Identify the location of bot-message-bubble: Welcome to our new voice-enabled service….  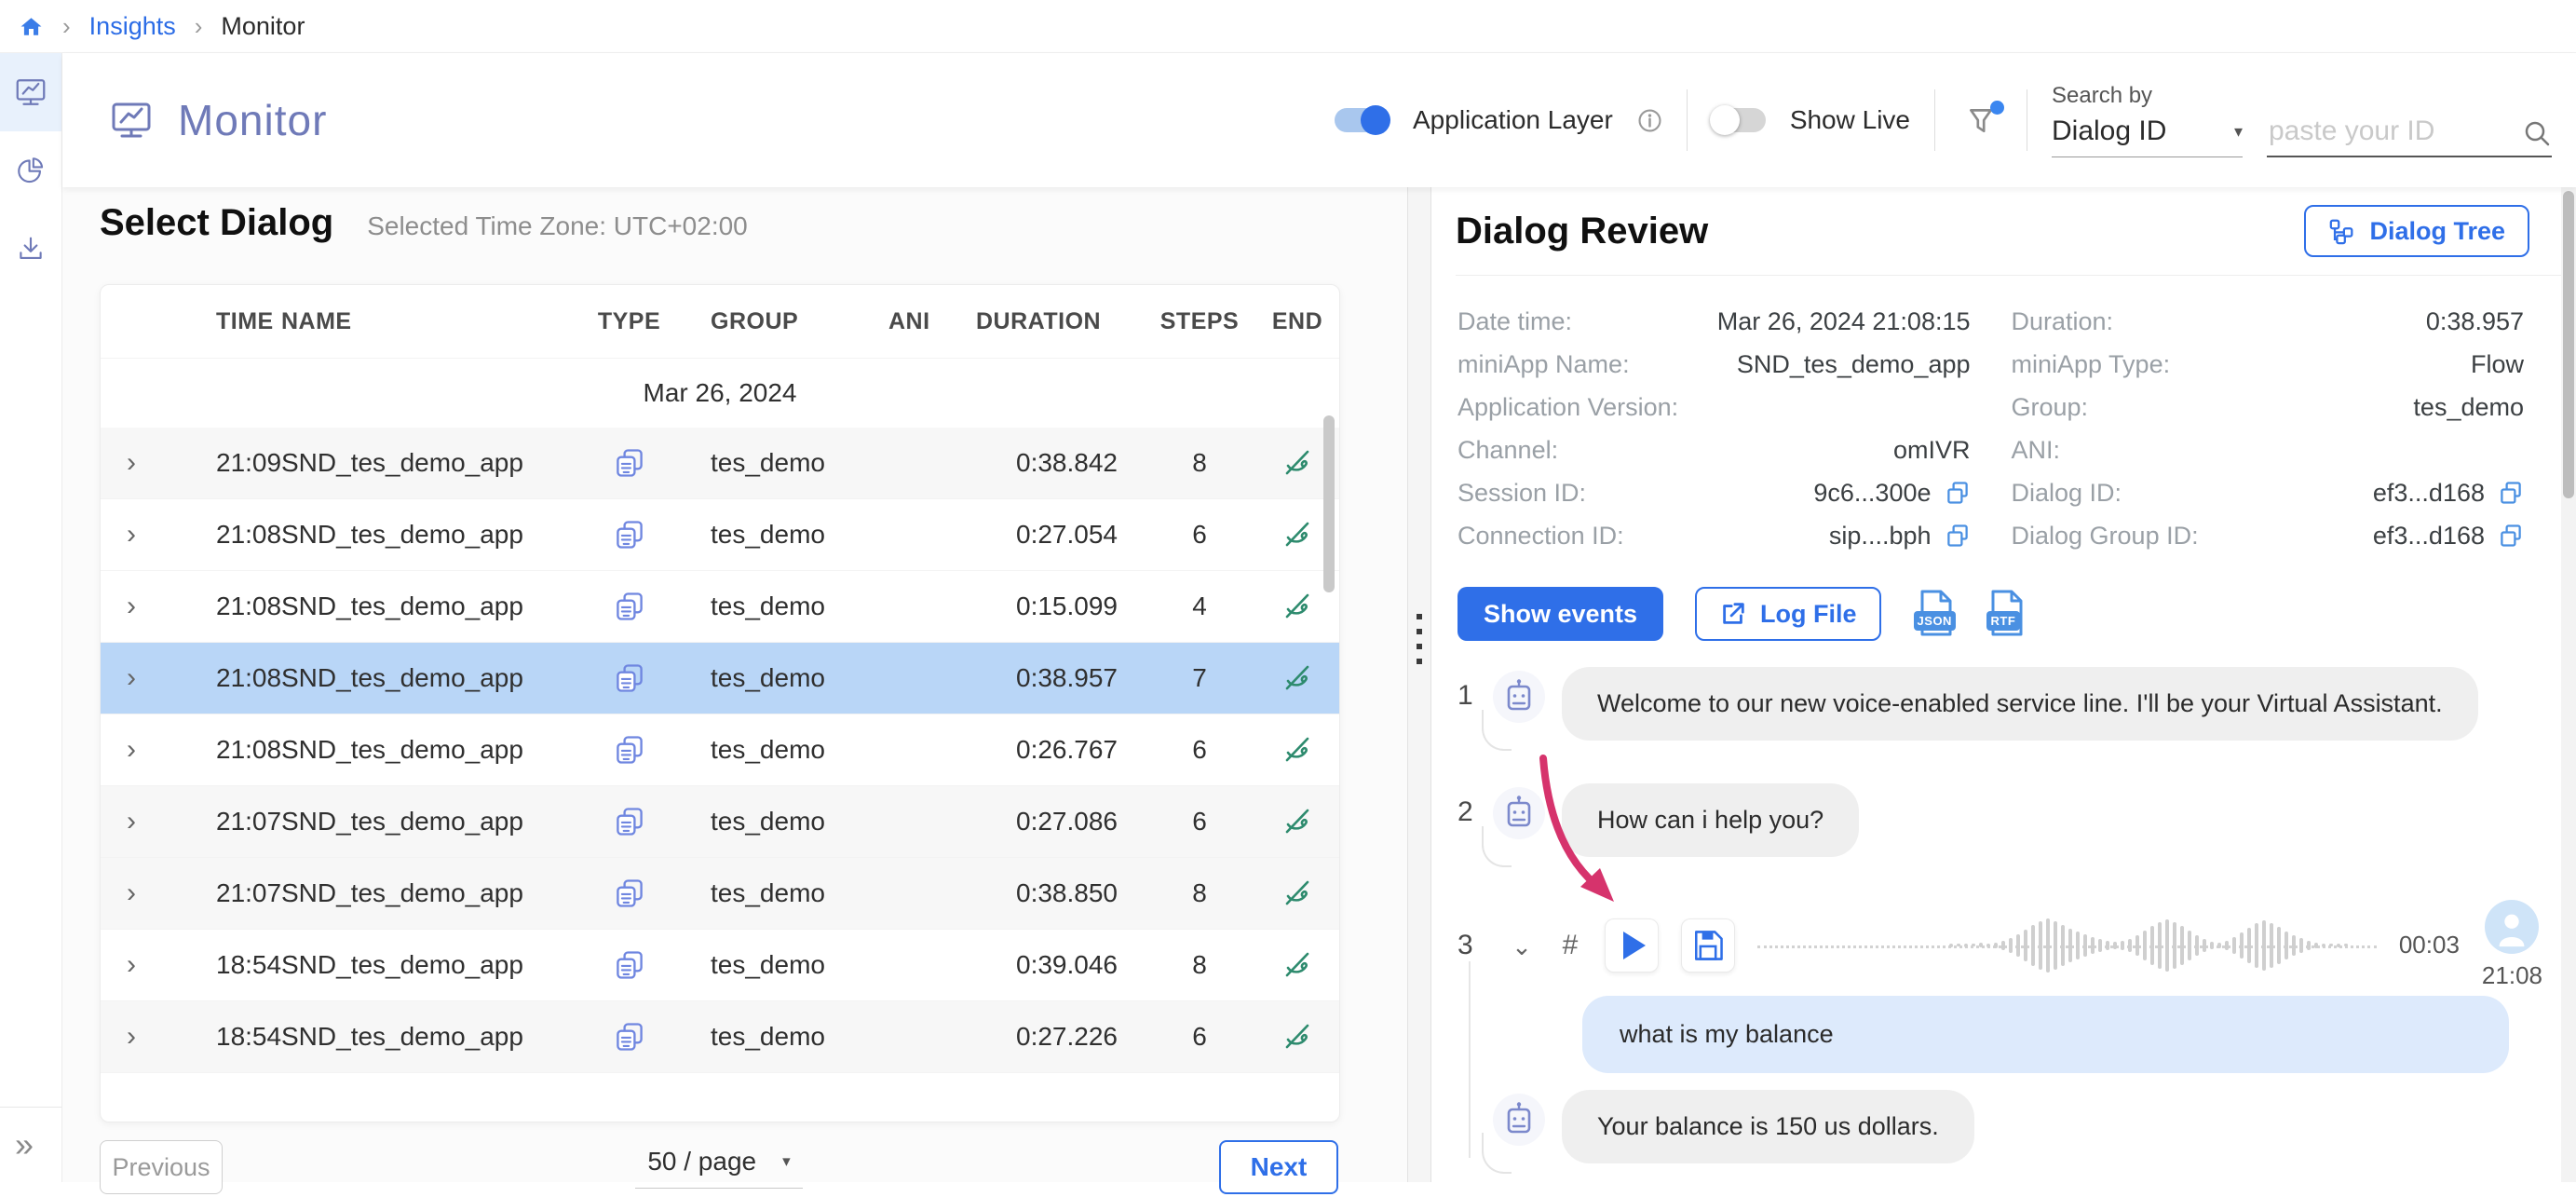
(2020, 704).